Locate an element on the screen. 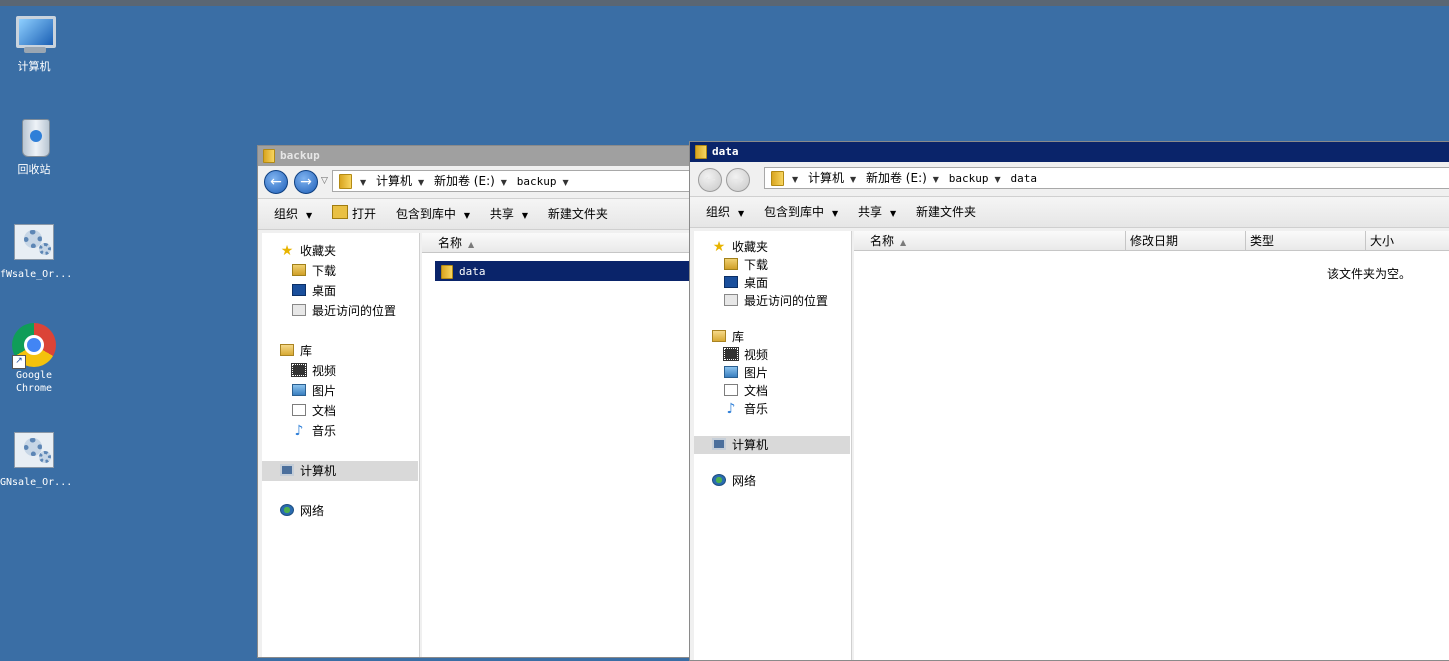 This screenshot has width=1449, height=661. breadcrumb-item: data is located at coordinates (1024, 178).